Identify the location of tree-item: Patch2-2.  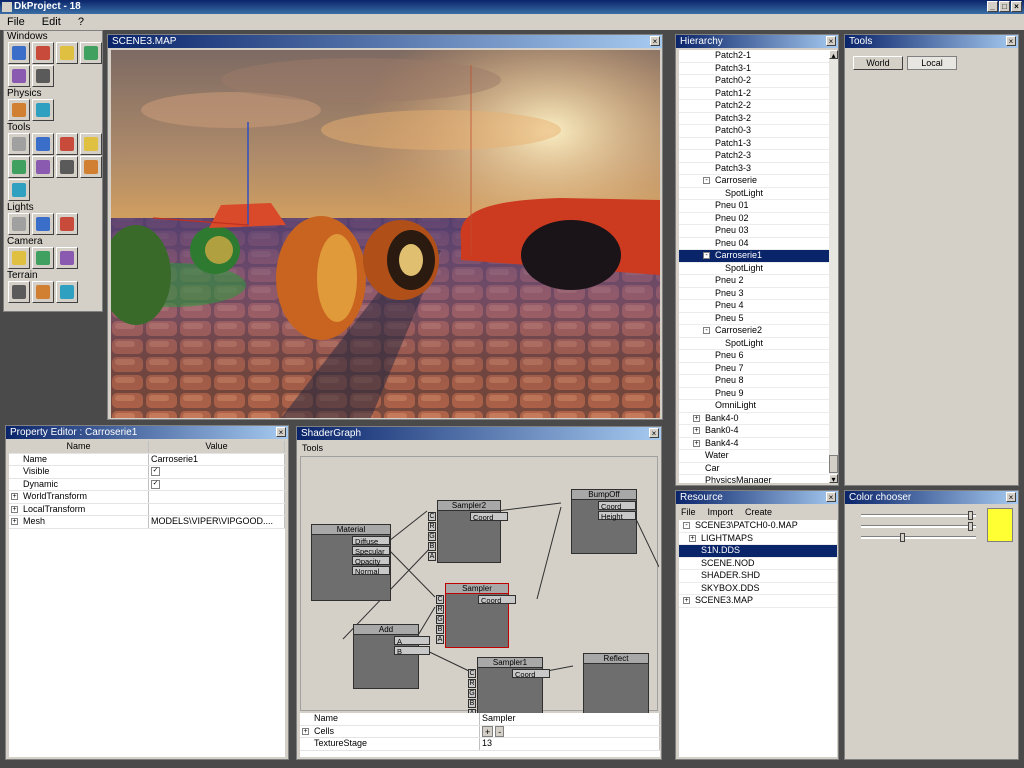
(754, 106).